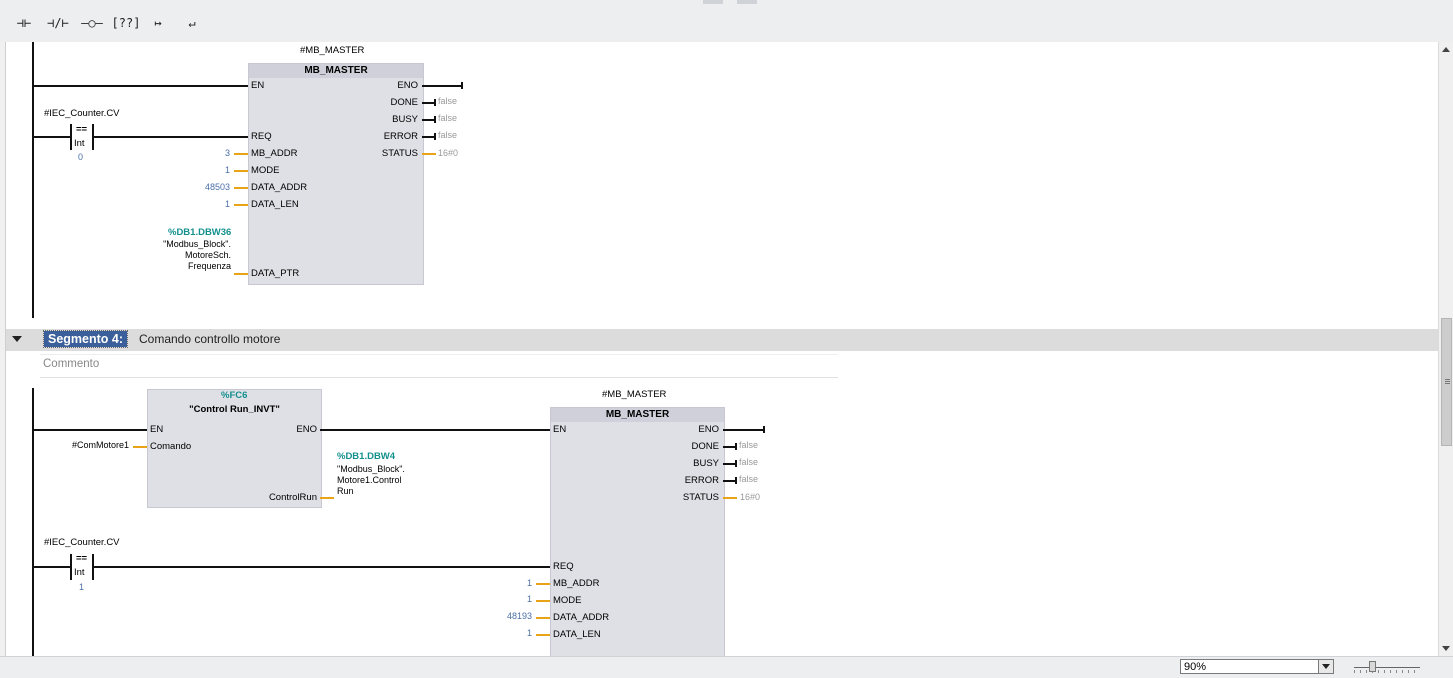 The height and width of the screenshot is (678, 1453). Describe the element at coordinates (209, 339) in the screenshot. I see `segment-title: Comando controllo motore` at that location.